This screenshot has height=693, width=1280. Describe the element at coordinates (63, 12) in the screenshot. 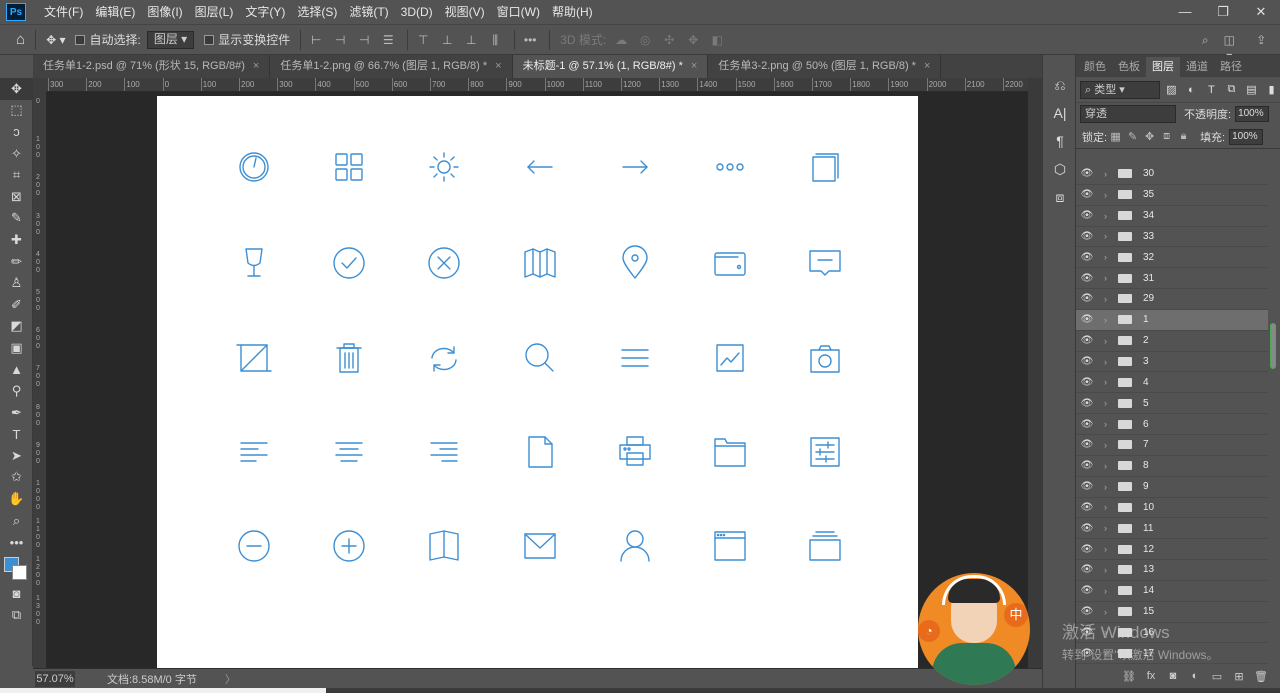

I see `menu-file: 文件(F)` at that location.